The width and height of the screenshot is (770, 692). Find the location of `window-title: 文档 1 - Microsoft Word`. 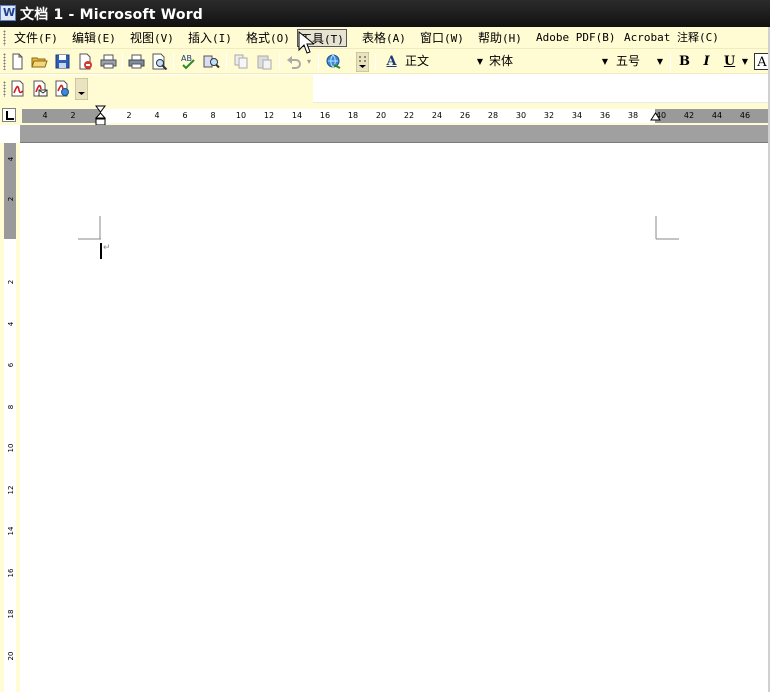

window-title: 文档 1 - Microsoft Word is located at coordinates (112, 15).